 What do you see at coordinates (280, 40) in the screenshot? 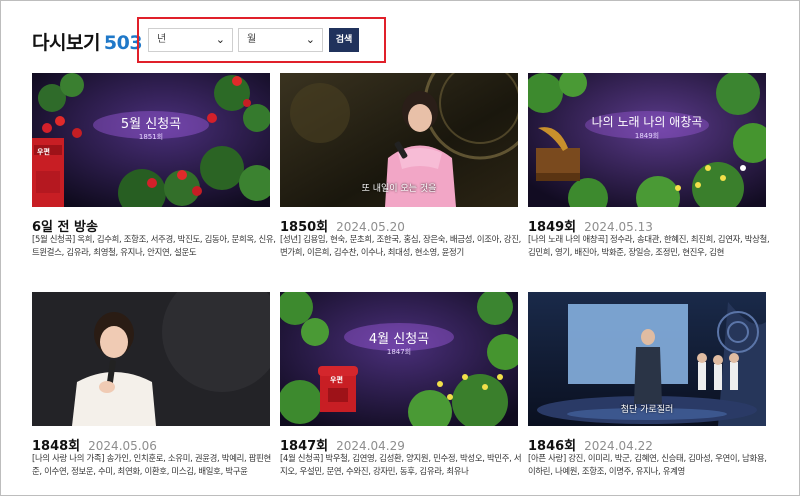
I see `month-select: 월 ⌄` at bounding box center [280, 40].